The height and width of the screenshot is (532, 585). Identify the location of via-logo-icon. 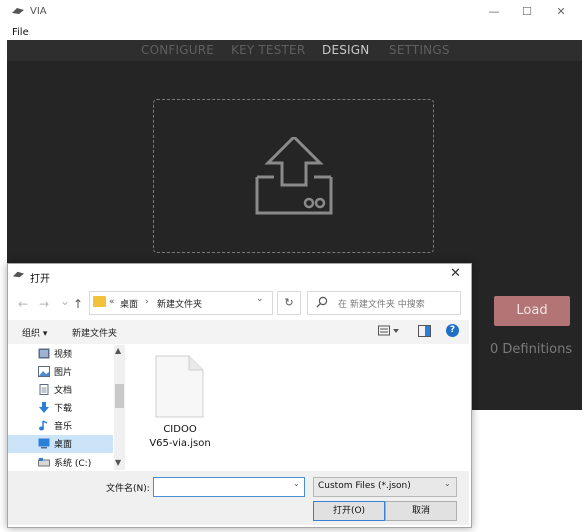
(18, 11).